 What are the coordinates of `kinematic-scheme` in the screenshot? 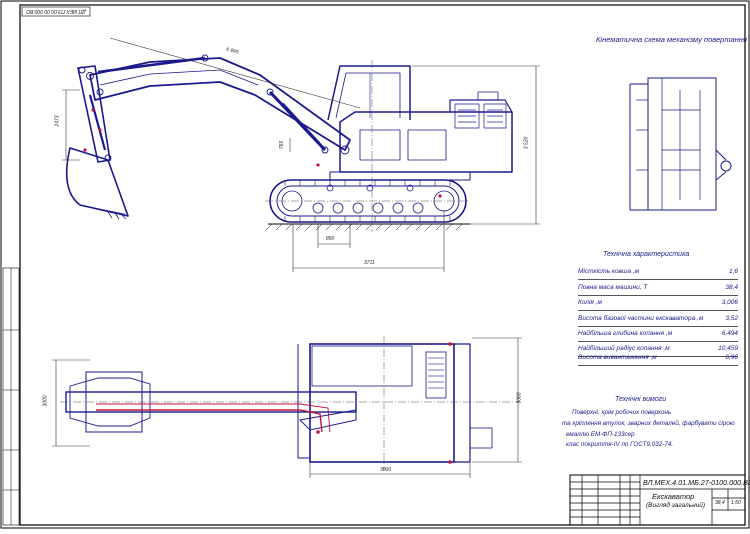 It's located at (680, 144).